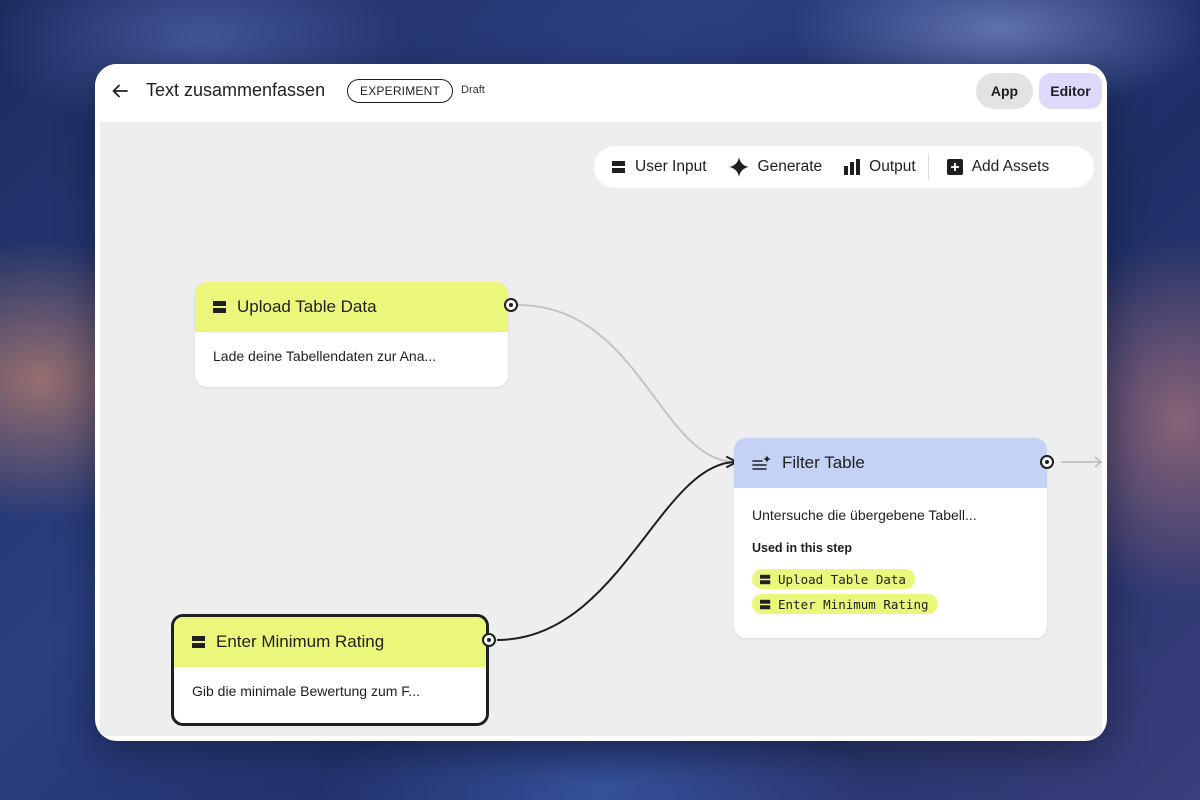 The height and width of the screenshot is (800, 1200). Describe the element at coordinates (1070, 91) in the screenshot. I see `editor-mode-button: Editor` at that location.